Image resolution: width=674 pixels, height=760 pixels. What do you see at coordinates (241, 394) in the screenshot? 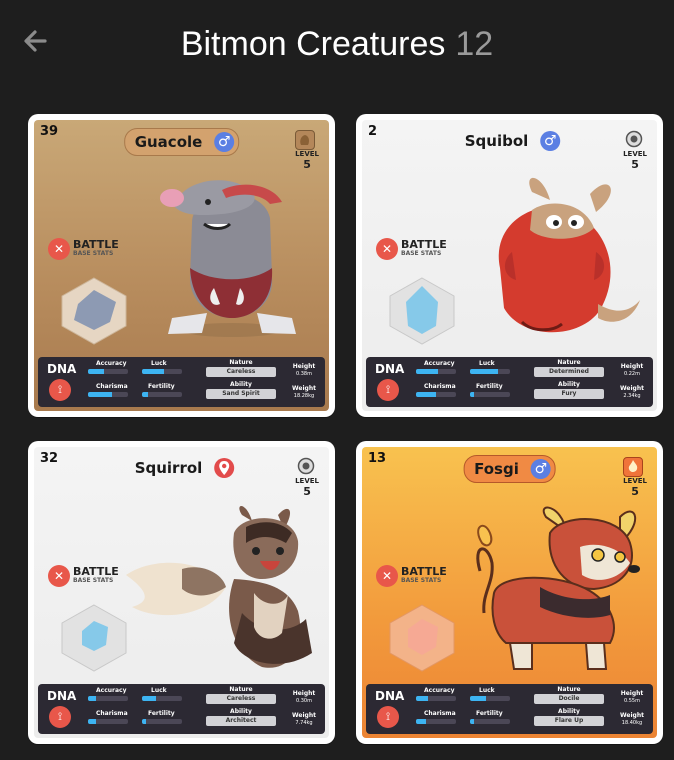
I see `ability-value: Sand Spirit` at bounding box center [241, 394].